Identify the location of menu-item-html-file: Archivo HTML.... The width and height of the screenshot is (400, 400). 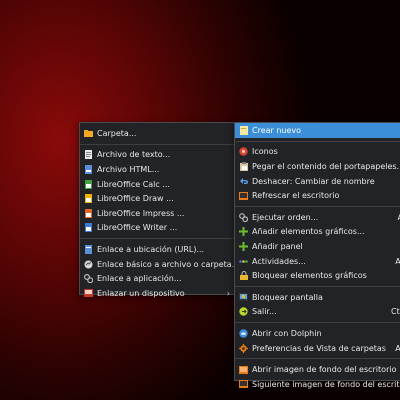
(158, 169).